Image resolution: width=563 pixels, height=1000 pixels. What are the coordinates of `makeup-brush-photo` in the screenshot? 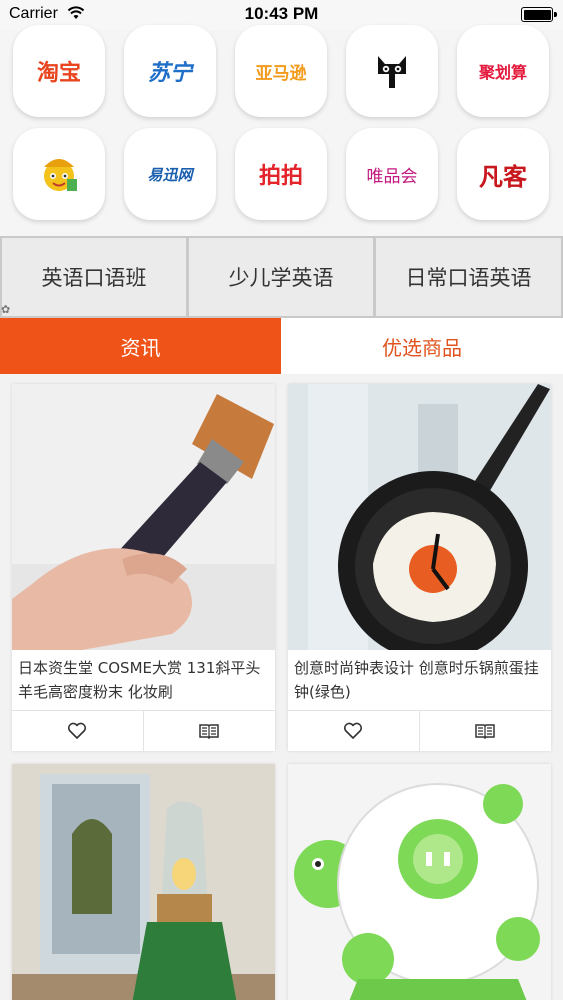 It's located at (143, 517).